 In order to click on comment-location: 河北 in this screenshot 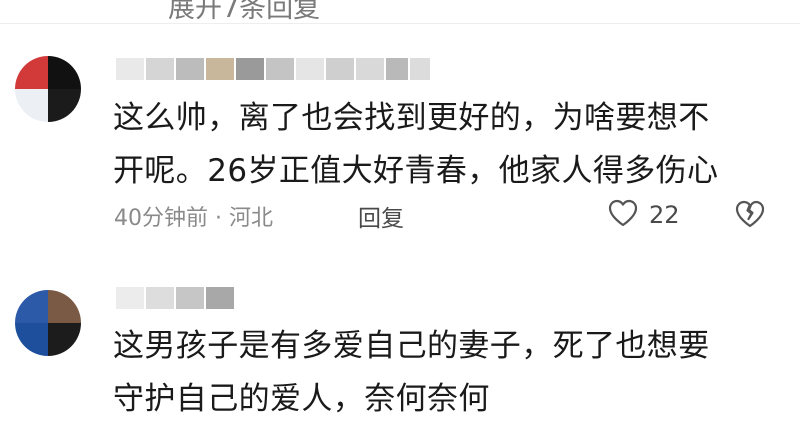, I will do `click(251, 218)`.